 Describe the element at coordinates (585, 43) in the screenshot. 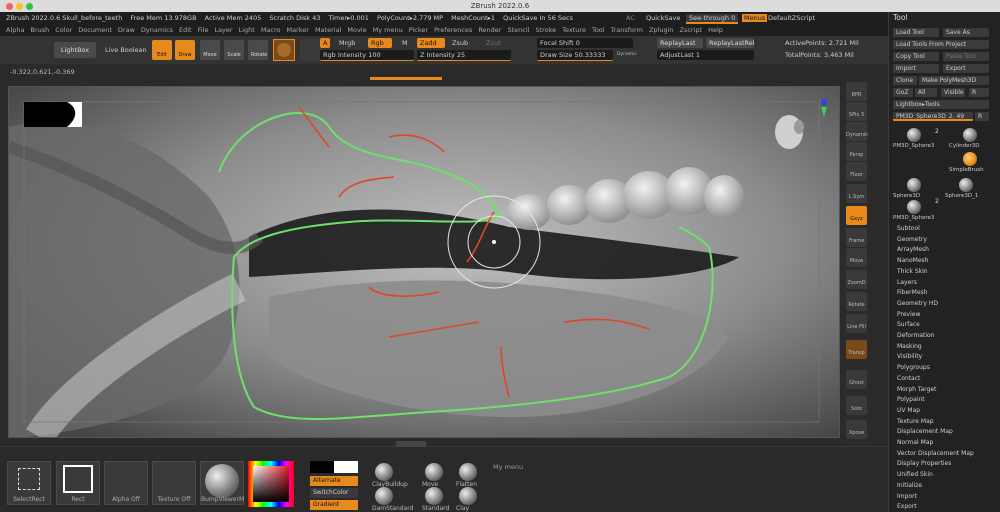

I see `focal-shift-slider: Focal Shift 0` at that location.